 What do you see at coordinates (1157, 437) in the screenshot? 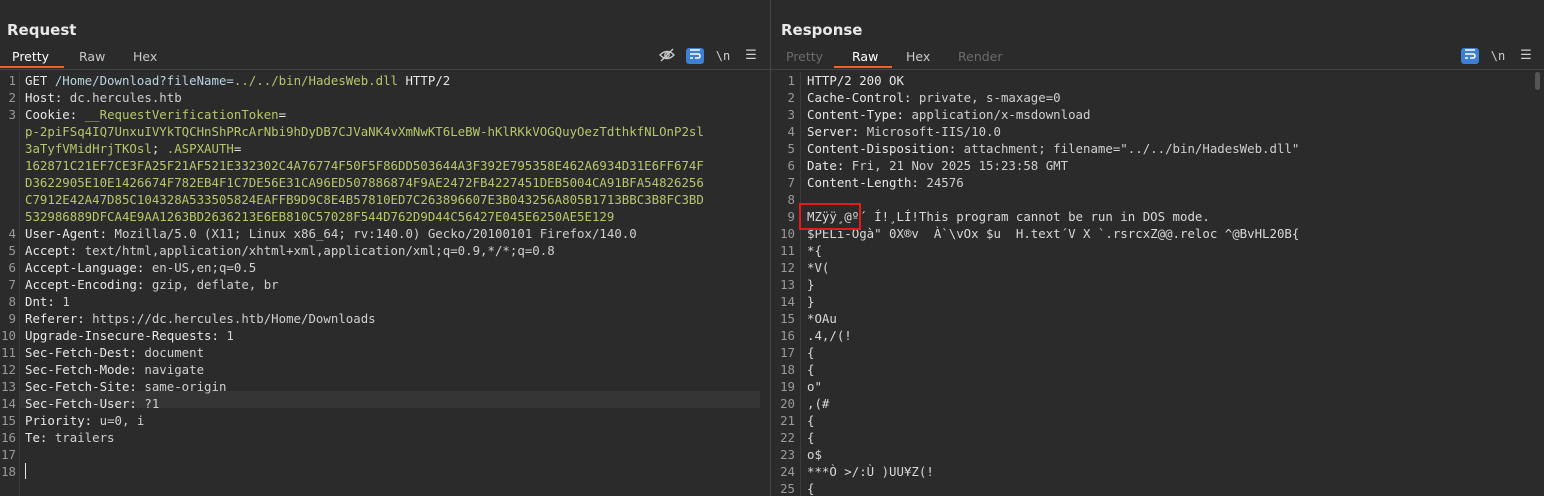
I see `code-line: 22 {` at bounding box center [1157, 437].